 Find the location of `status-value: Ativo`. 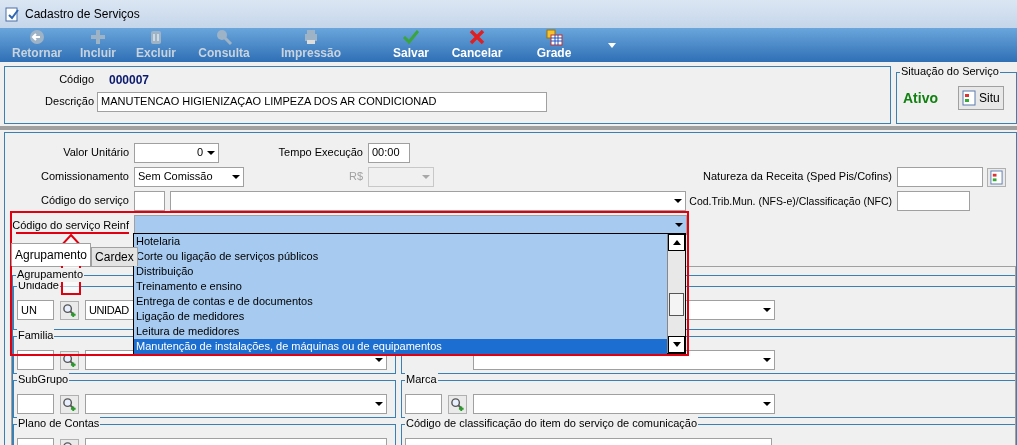

status-value: Ativo is located at coordinates (920, 98).